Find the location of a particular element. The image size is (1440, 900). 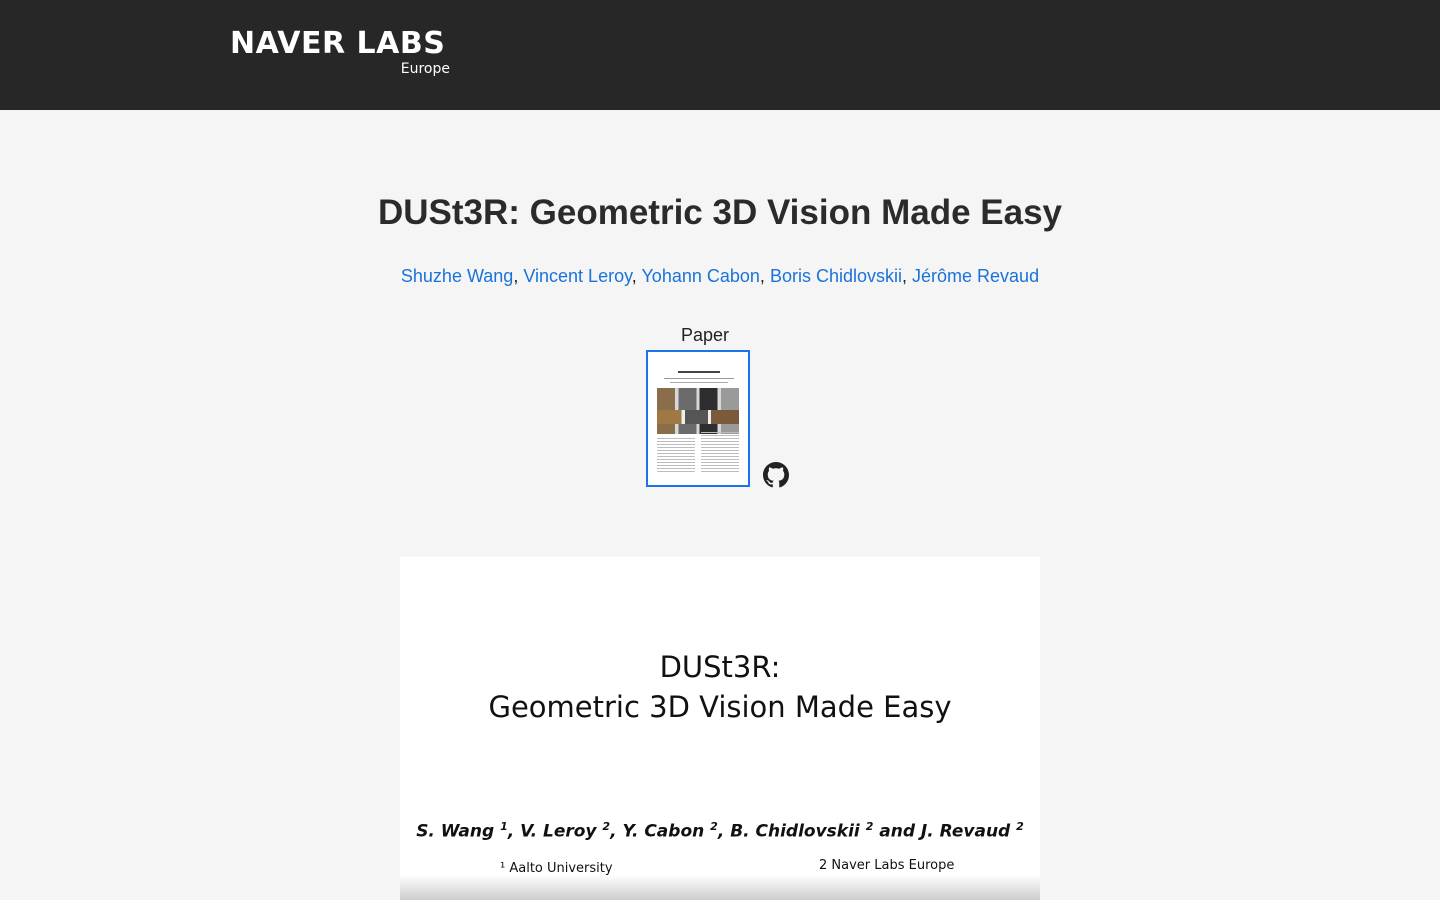

slide-title: DUSt3R: Geometric 3D Vision Made Easy is located at coordinates (720, 687).